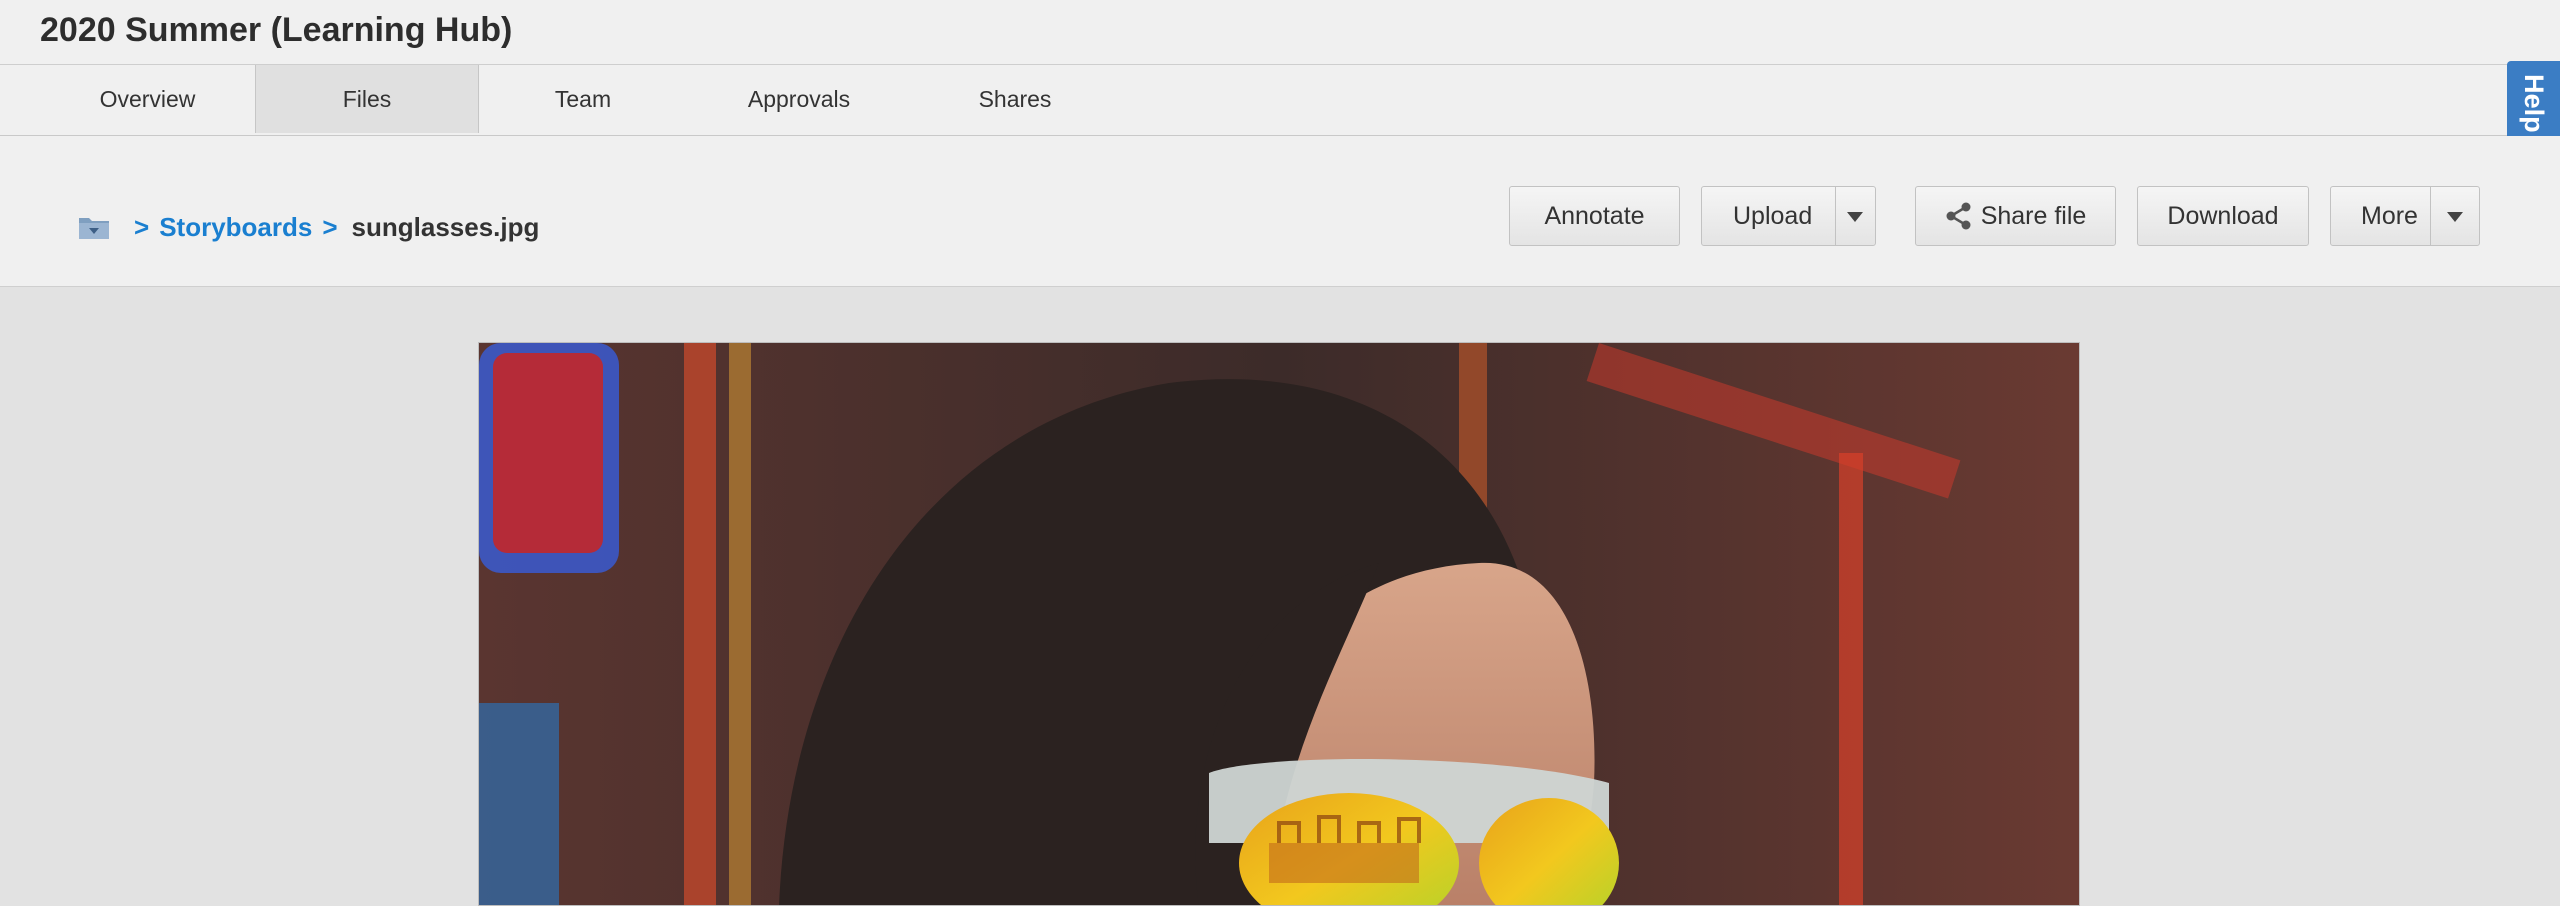 The width and height of the screenshot is (2560, 906). What do you see at coordinates (1958, 216) in the screenshot?
I see `share-icon` at bounding box center [1958, 216].